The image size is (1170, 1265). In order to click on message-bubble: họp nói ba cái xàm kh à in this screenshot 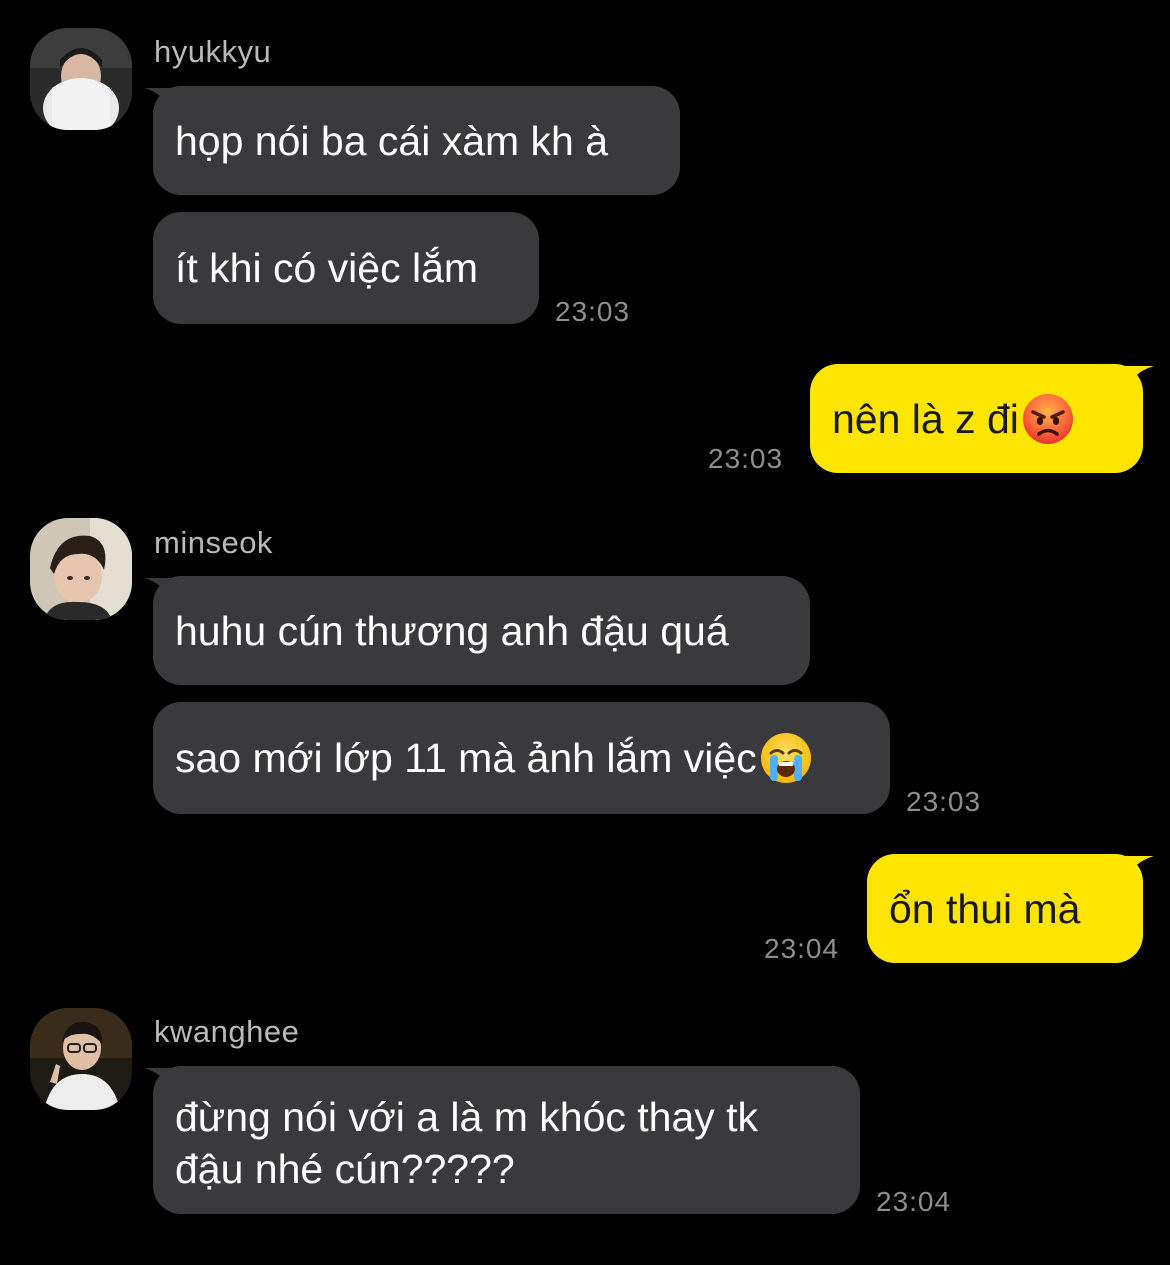, I will do `click(416, 140)`.